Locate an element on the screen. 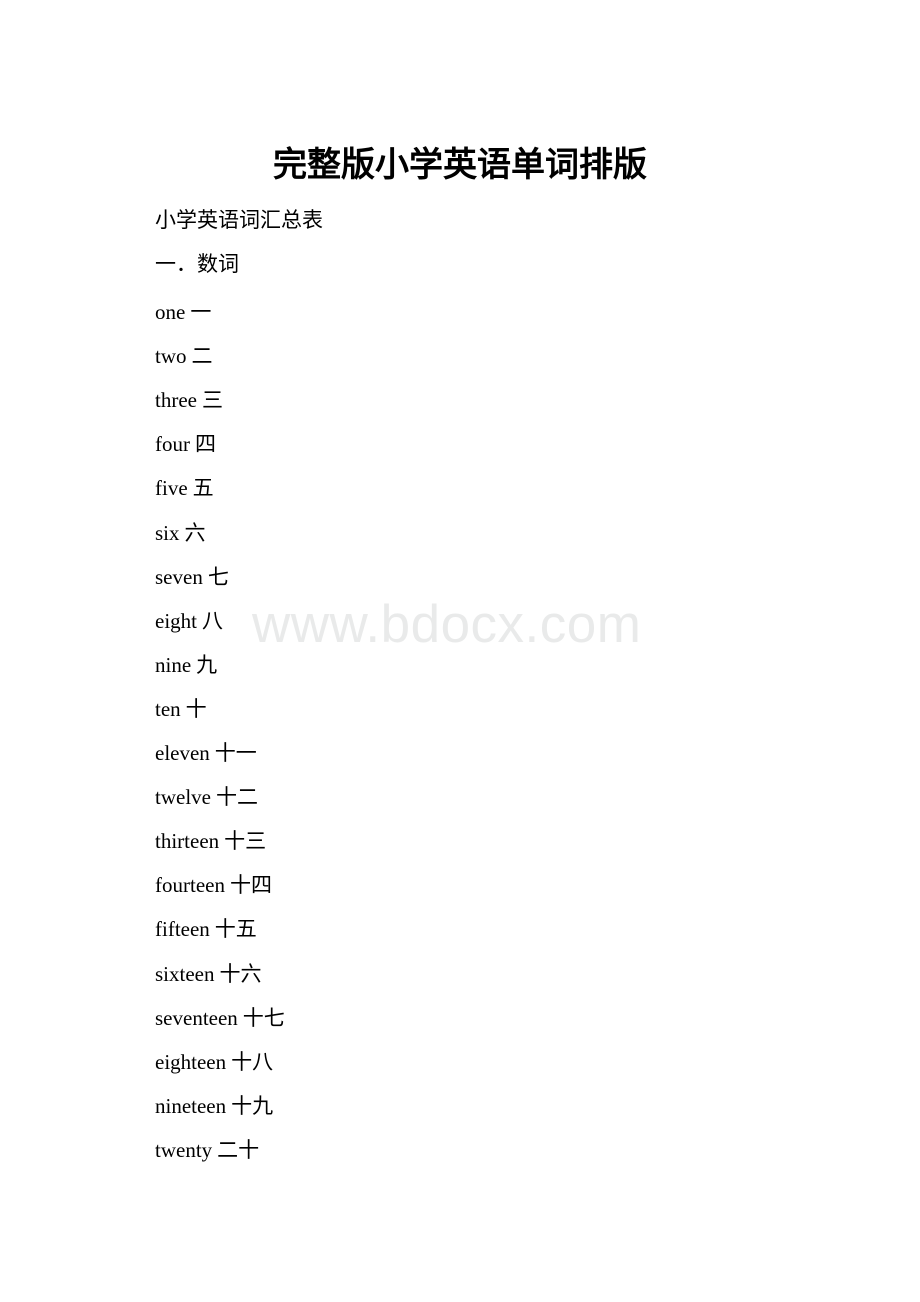 The image size is (920, 1302). vocabulary-gloss: 十七 is located at coordinates (263, 1017).